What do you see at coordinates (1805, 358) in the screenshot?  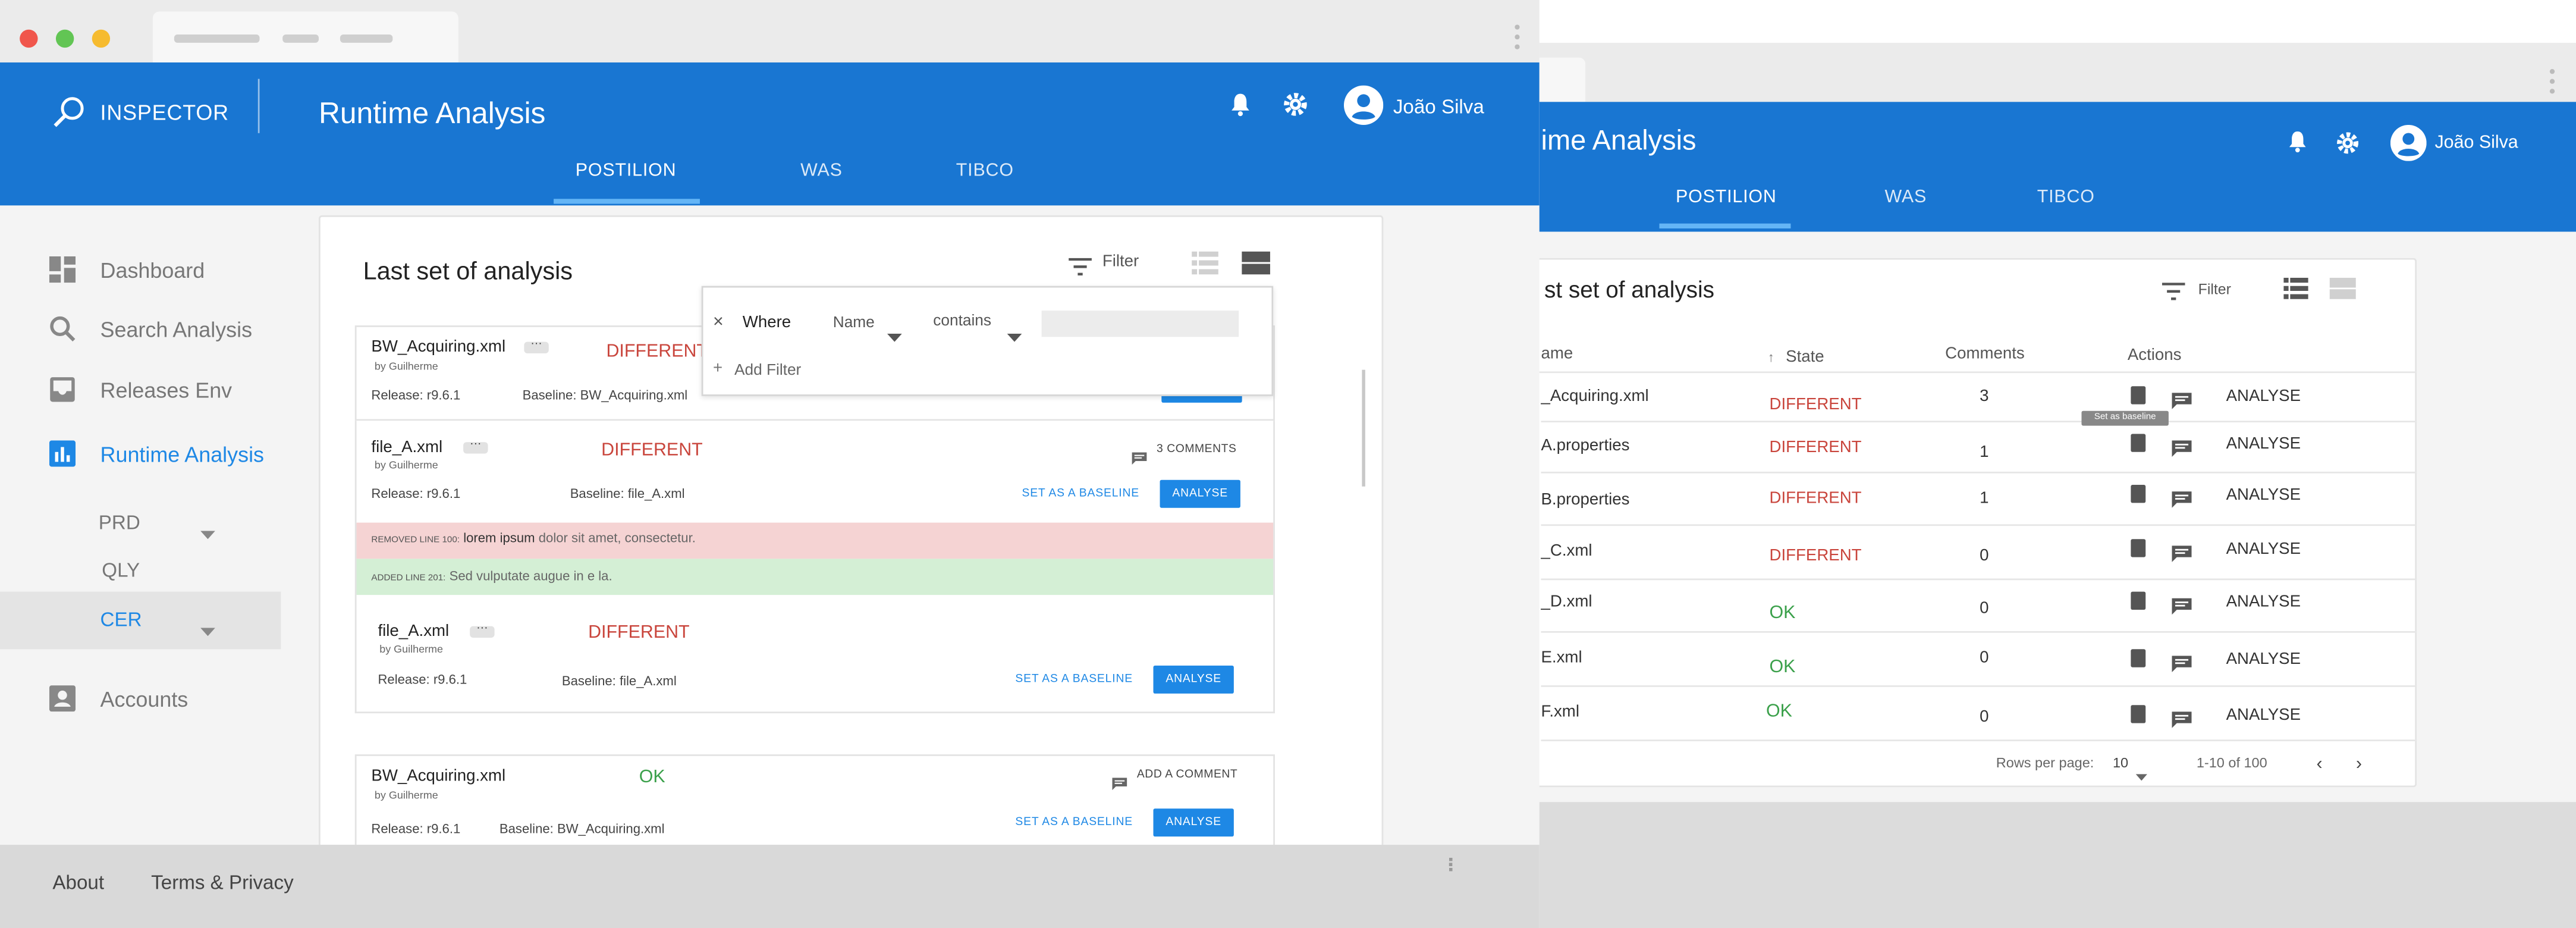 I see `th-state: State` at bounding box center [1805, 358].